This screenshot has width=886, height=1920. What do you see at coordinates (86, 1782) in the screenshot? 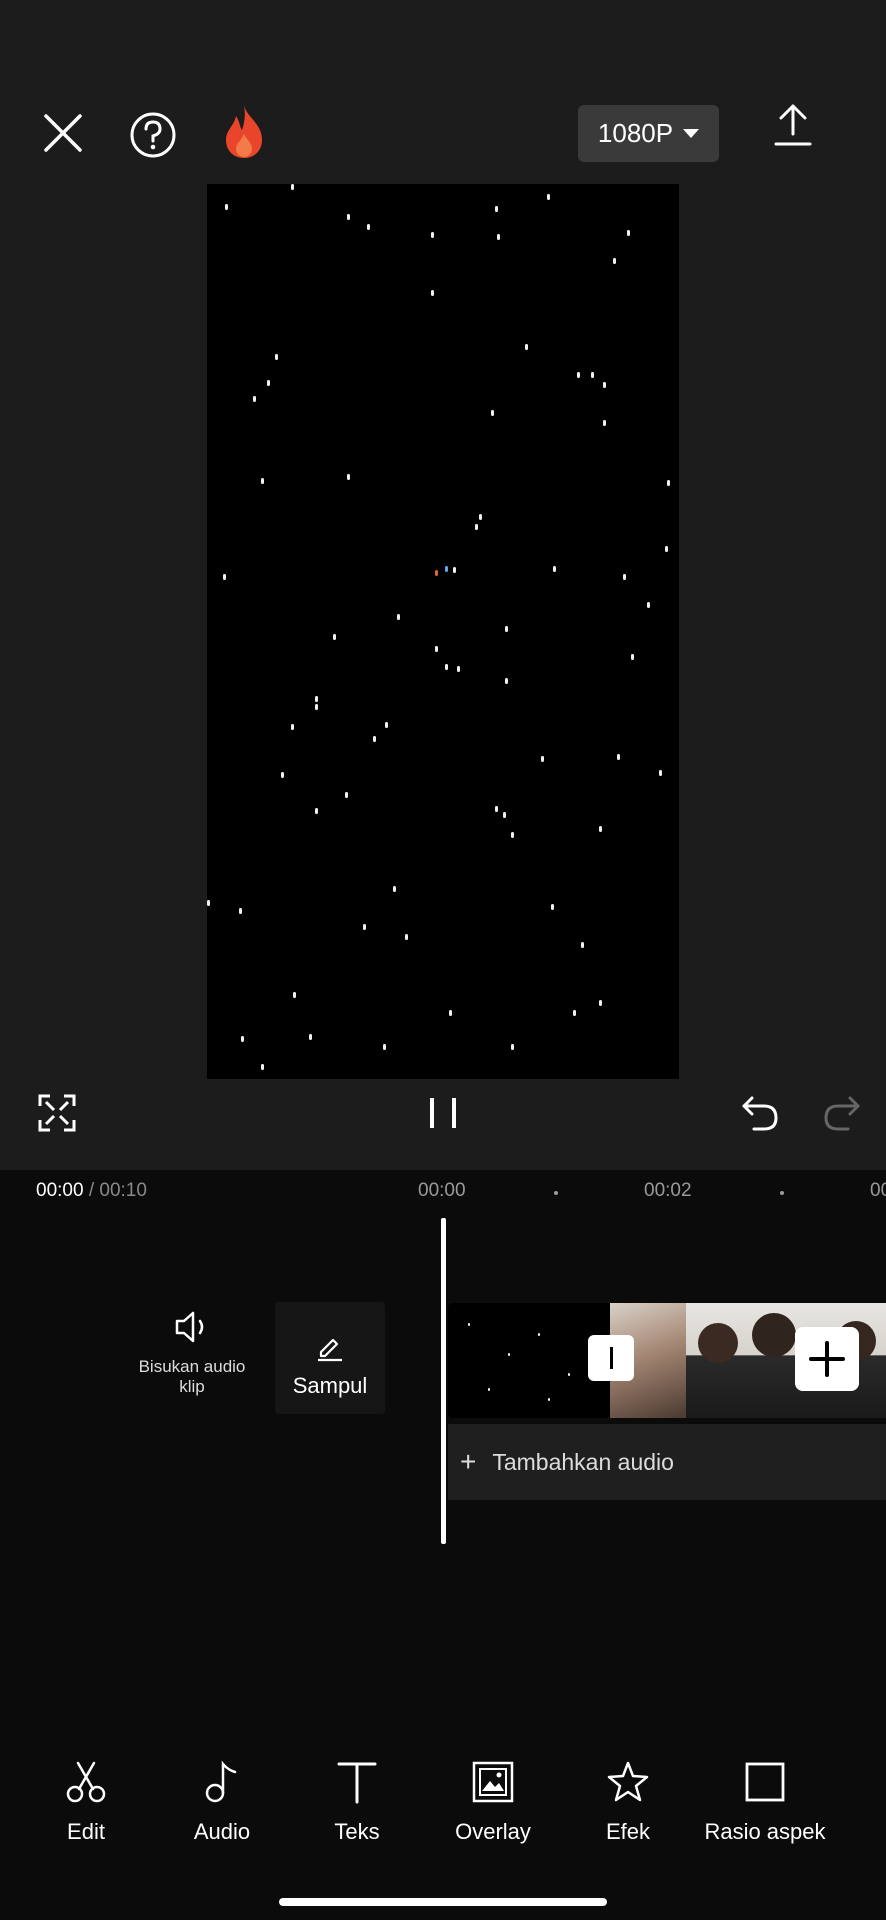
I see `scissors-icon` at bounding box center [86, 1782].